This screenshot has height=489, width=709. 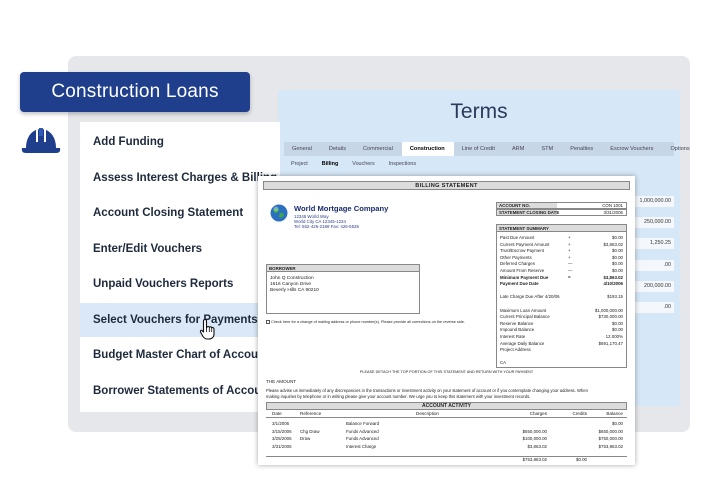 What do you see at coordinates (180, 249) in the screenshot?
I see `menu-item: Enter/Edit Vouchers` at bounding box center [180, 249].